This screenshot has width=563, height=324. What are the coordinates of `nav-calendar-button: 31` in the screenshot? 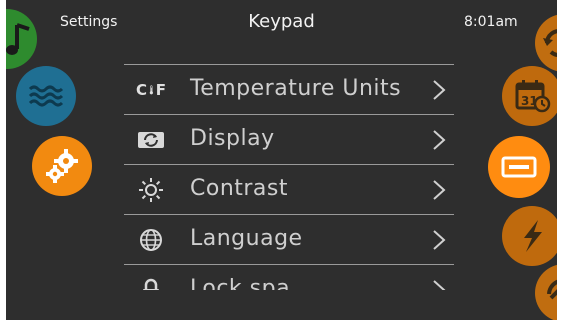 It's located at (529, 96).